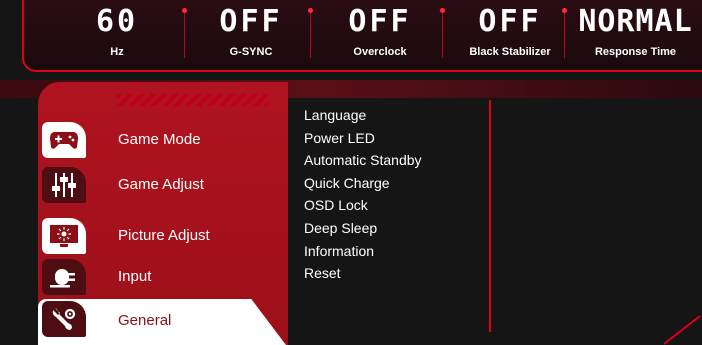  Describe the element at coordinates (64, 236) in the screenshot. I see `picture-icon` at that location.